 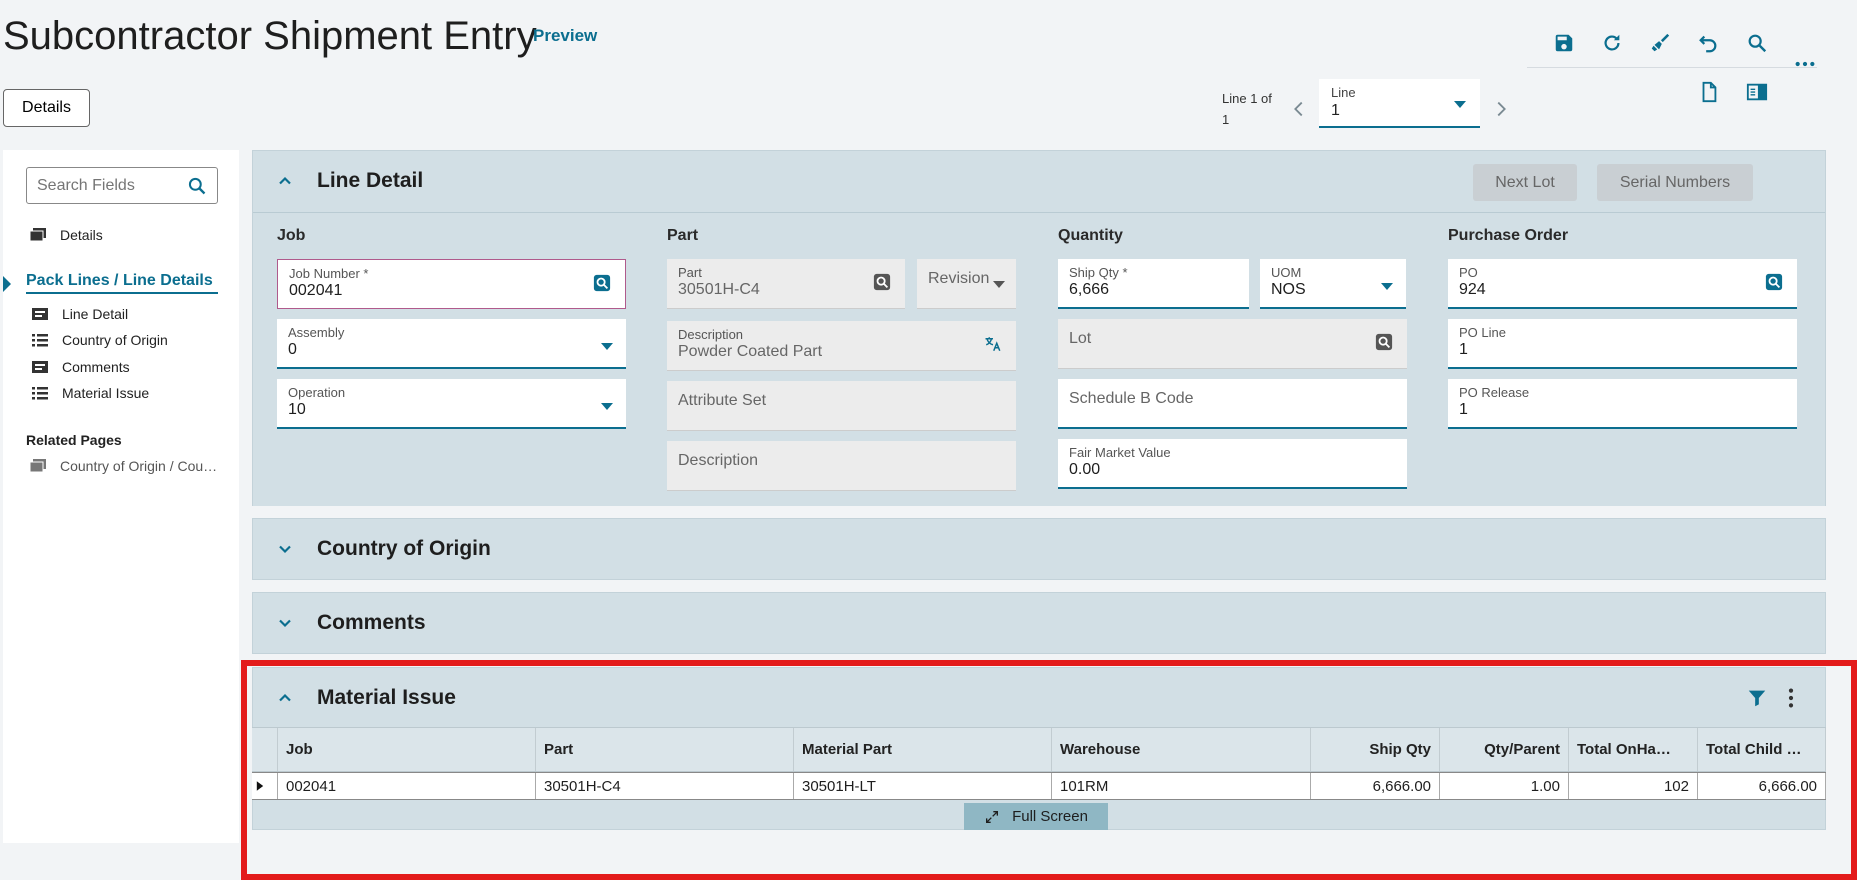 I want to click on assembly-label: Assembly, so click(x=316, y=332).